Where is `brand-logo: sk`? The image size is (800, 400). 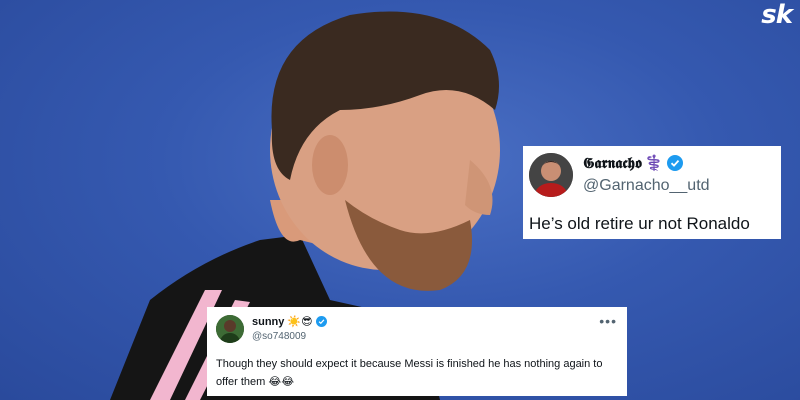
brand-logo: sk is located at coordinates (777, 15).